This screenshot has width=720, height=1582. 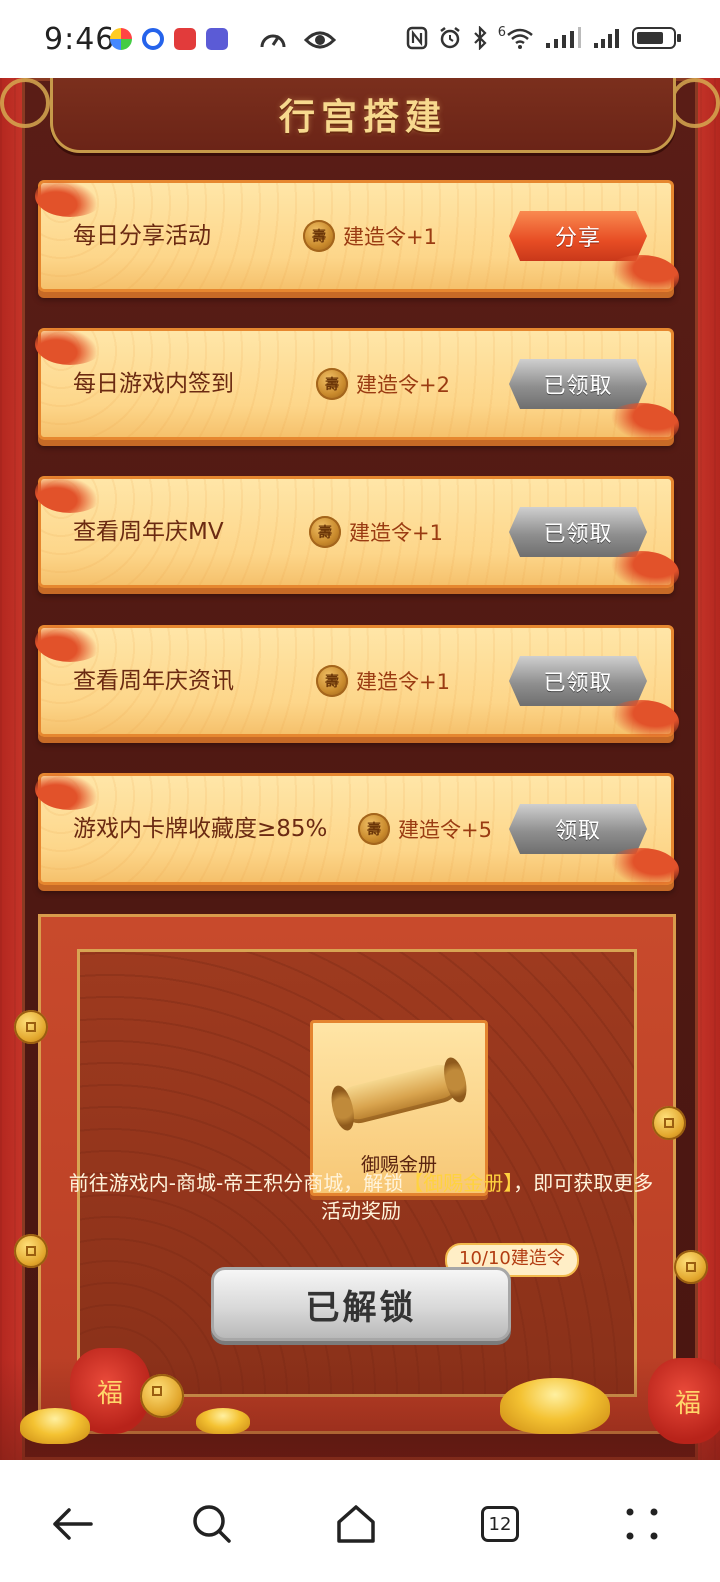 I want to click on task-row-checkin: 每日游戏内签到 壽 建造令+2 已领取, so click(x=357, y=385).